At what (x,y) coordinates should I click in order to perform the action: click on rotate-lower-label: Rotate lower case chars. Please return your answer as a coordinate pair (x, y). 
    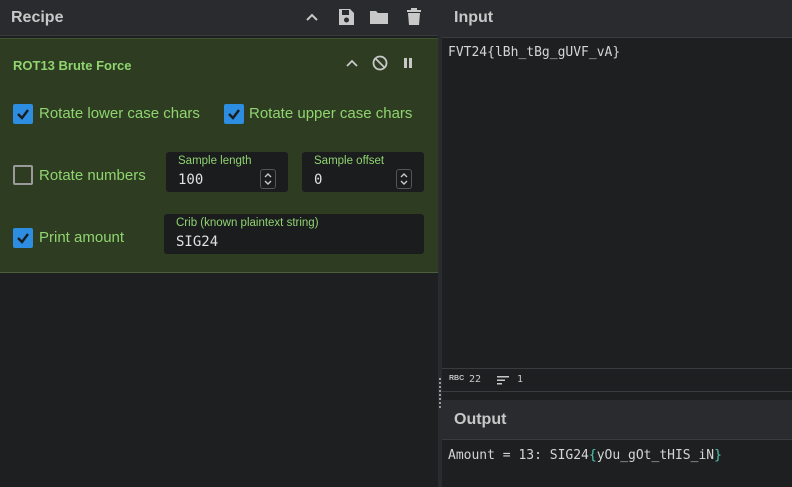
    Looking at the image, I should click on (119, 113).